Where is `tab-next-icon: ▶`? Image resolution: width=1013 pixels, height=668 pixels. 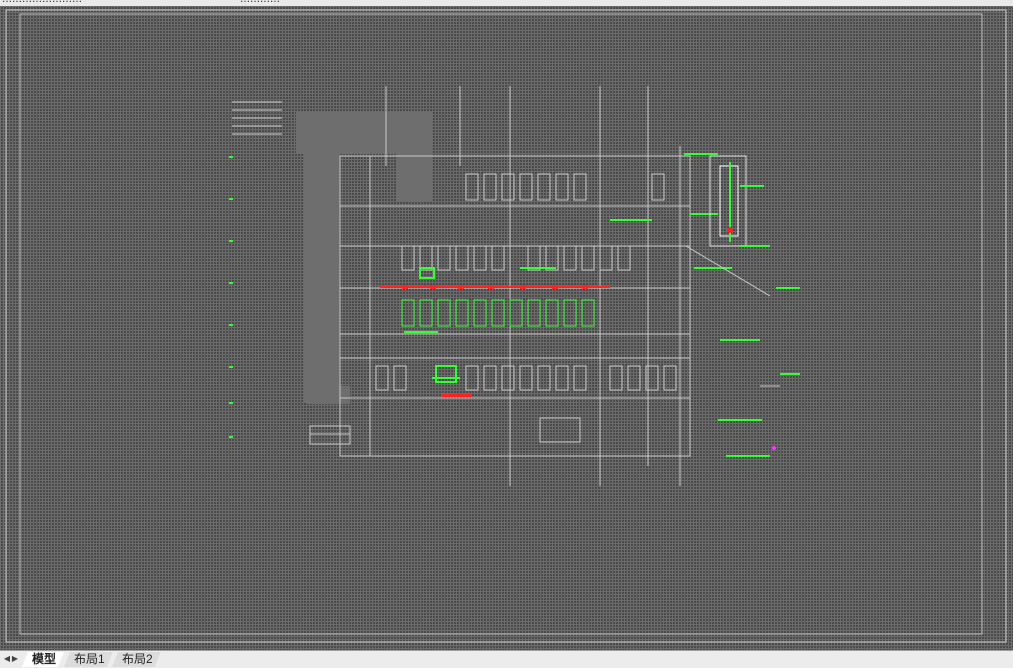
tab-next-icon: ▶ is located at coordinates (15, 659).